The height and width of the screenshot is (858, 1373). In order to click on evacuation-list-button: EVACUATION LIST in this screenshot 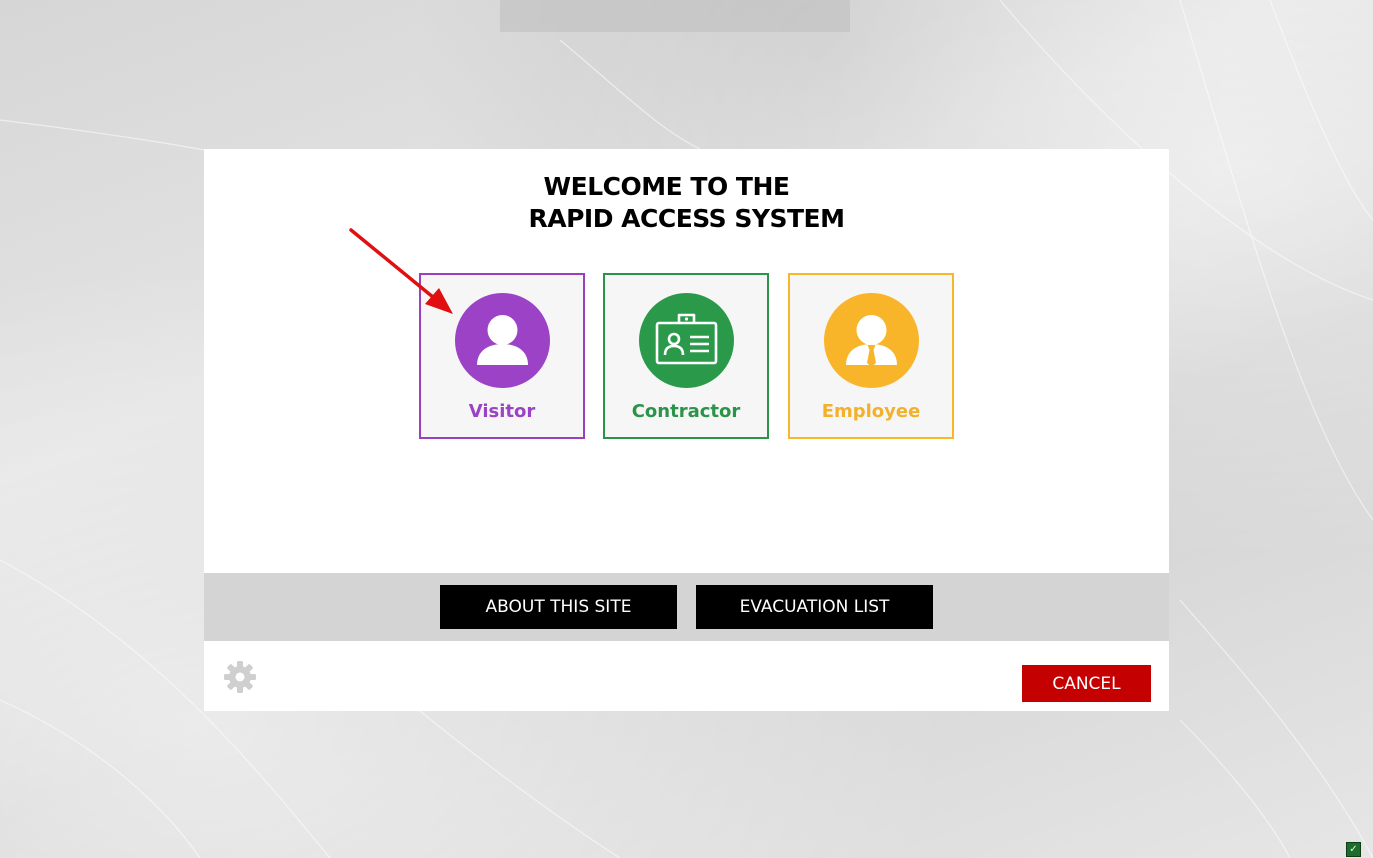, I will do `click(814, 607)`.